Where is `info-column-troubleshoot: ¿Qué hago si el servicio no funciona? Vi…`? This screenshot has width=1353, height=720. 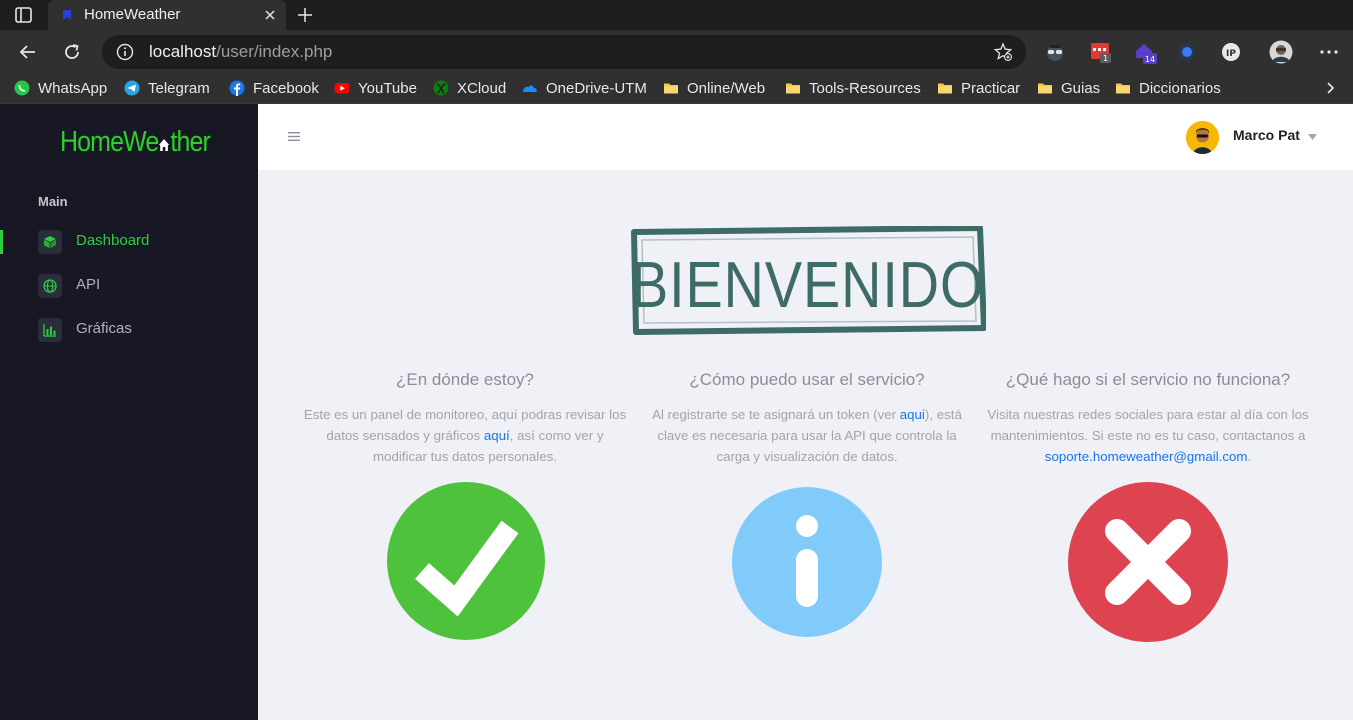
info-column-troubleshoot: ¿Qué hago si el servicio no funciona? Vi… is located at coordinates (1148, 418).